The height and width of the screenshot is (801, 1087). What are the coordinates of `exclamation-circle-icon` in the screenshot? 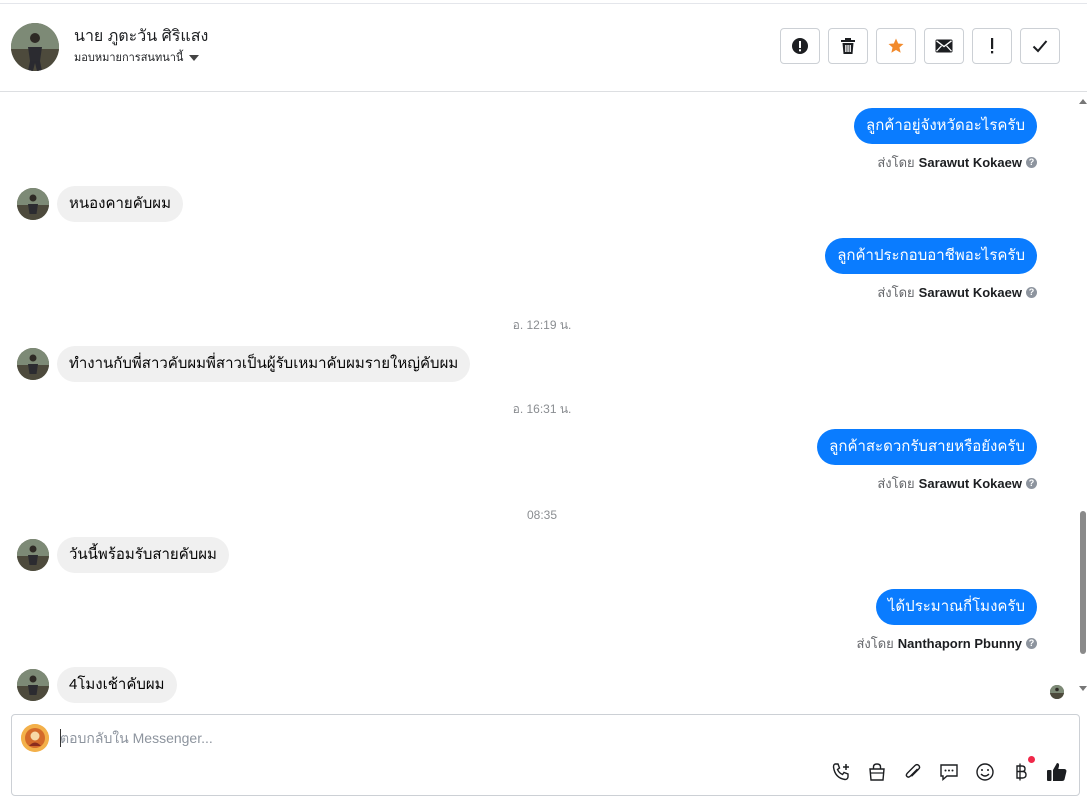 It's located at (800, 46).